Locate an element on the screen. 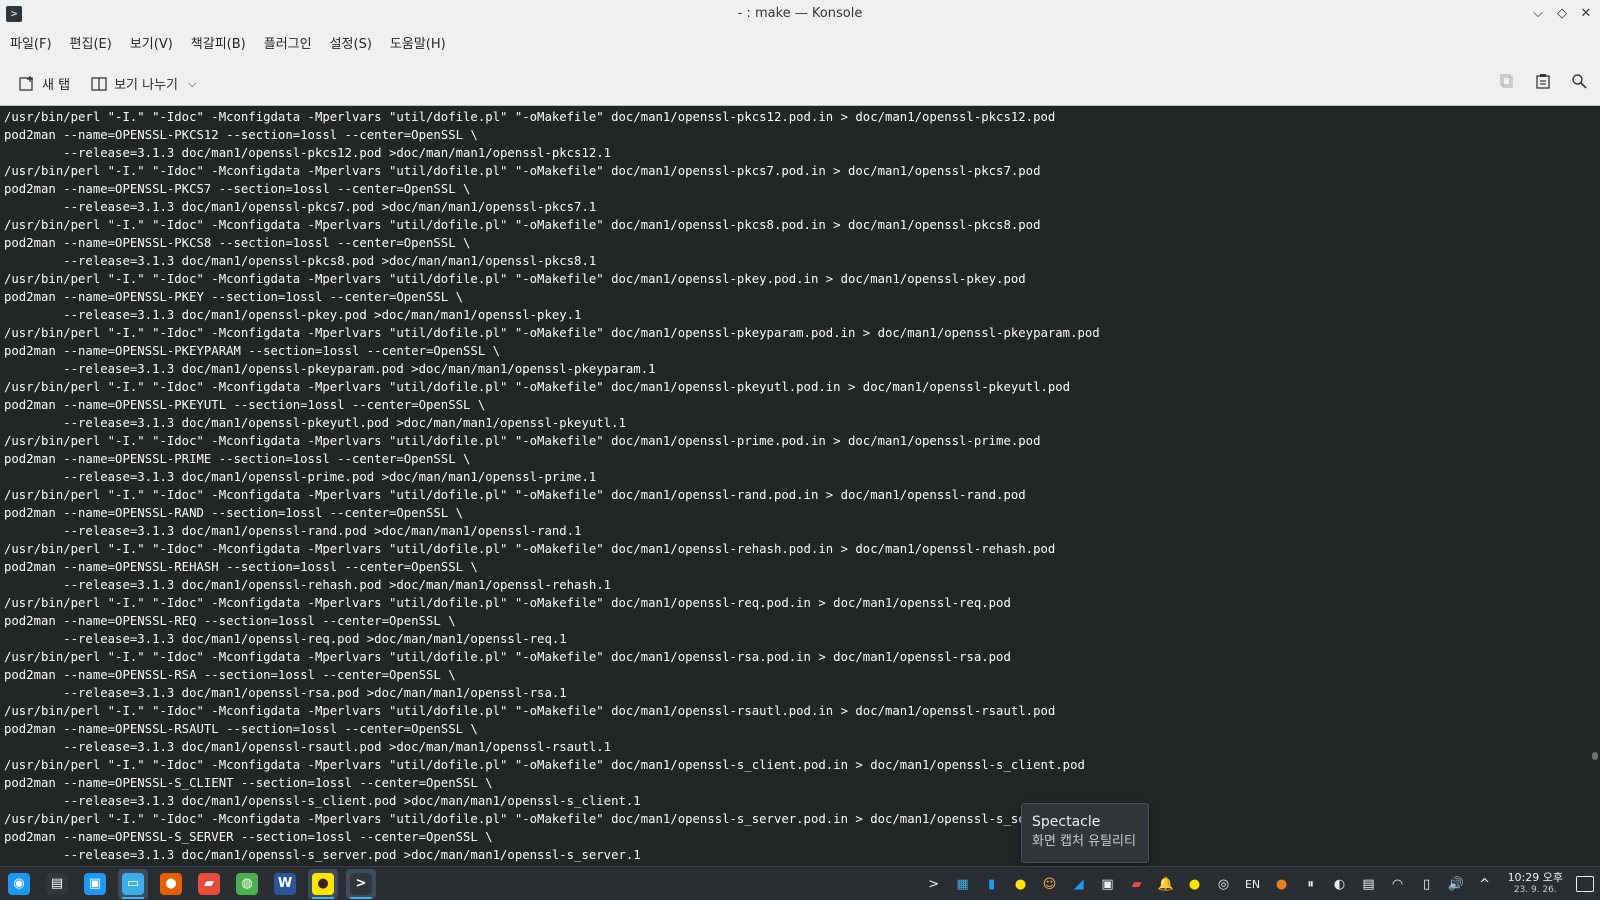 The height and width of the screenshot is (900, 1600). window-title: - : make — Konsole is located at coordinates (800, 13).